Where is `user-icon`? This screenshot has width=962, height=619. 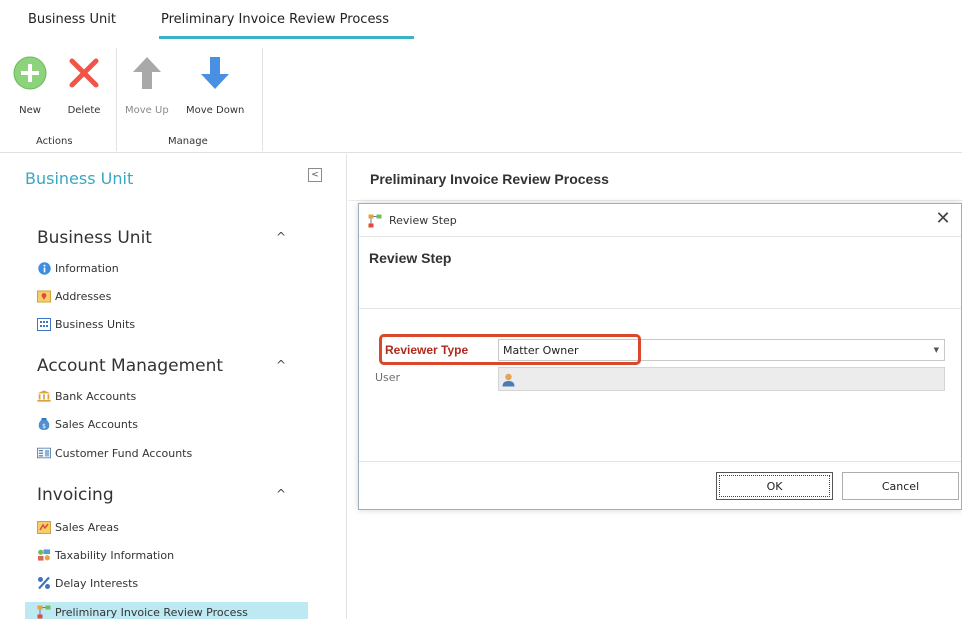
user-icon is located at coordinates (508, 381).